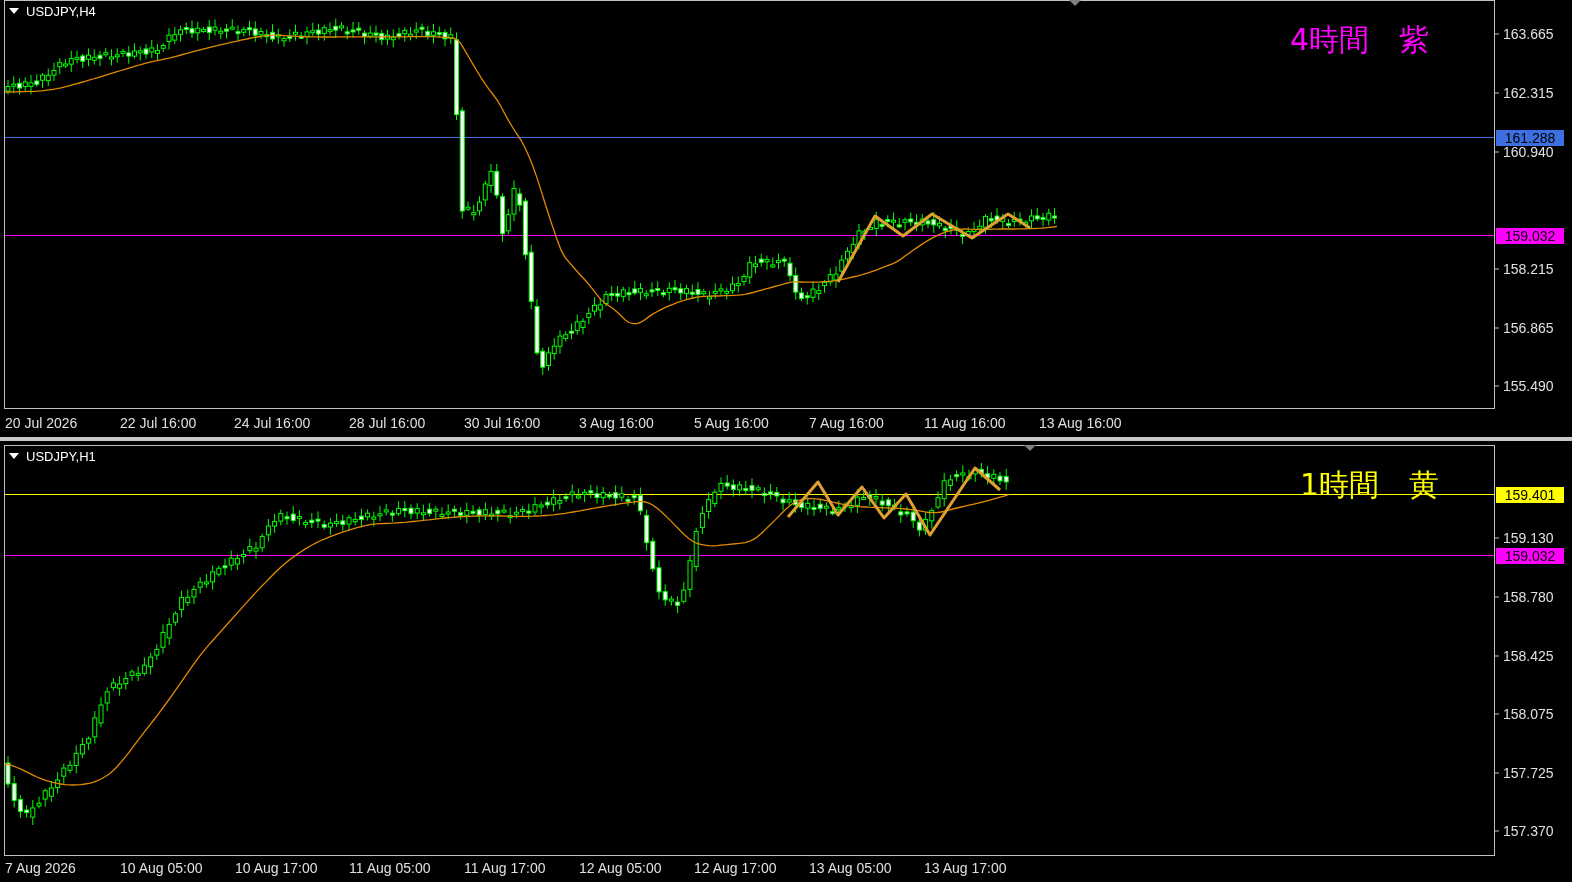 The width and height of the screenshot is (1572, 882). What do you see at coordinates (390, 868) in the screenshot?
I see `time-label: 11 Aug 05:00` at bounding box center [390, 868].